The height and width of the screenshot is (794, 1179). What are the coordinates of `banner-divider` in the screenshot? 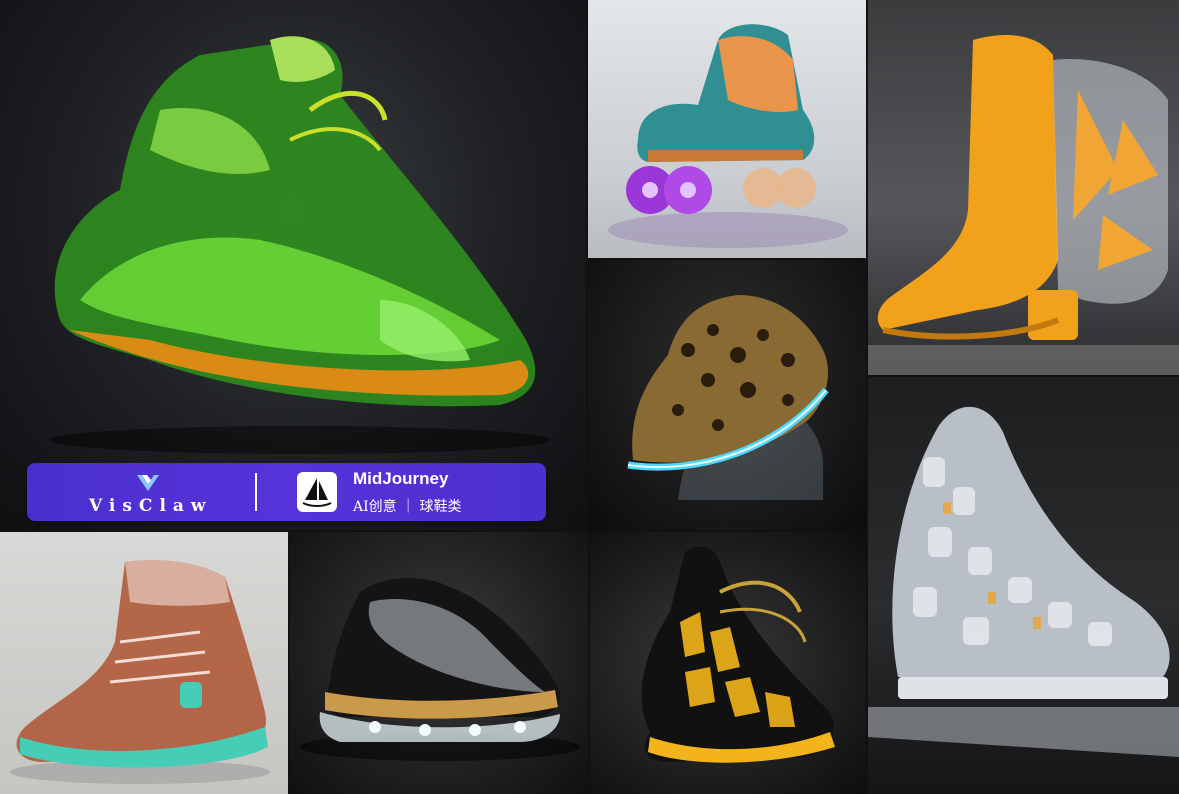 It's located at (256, 492).